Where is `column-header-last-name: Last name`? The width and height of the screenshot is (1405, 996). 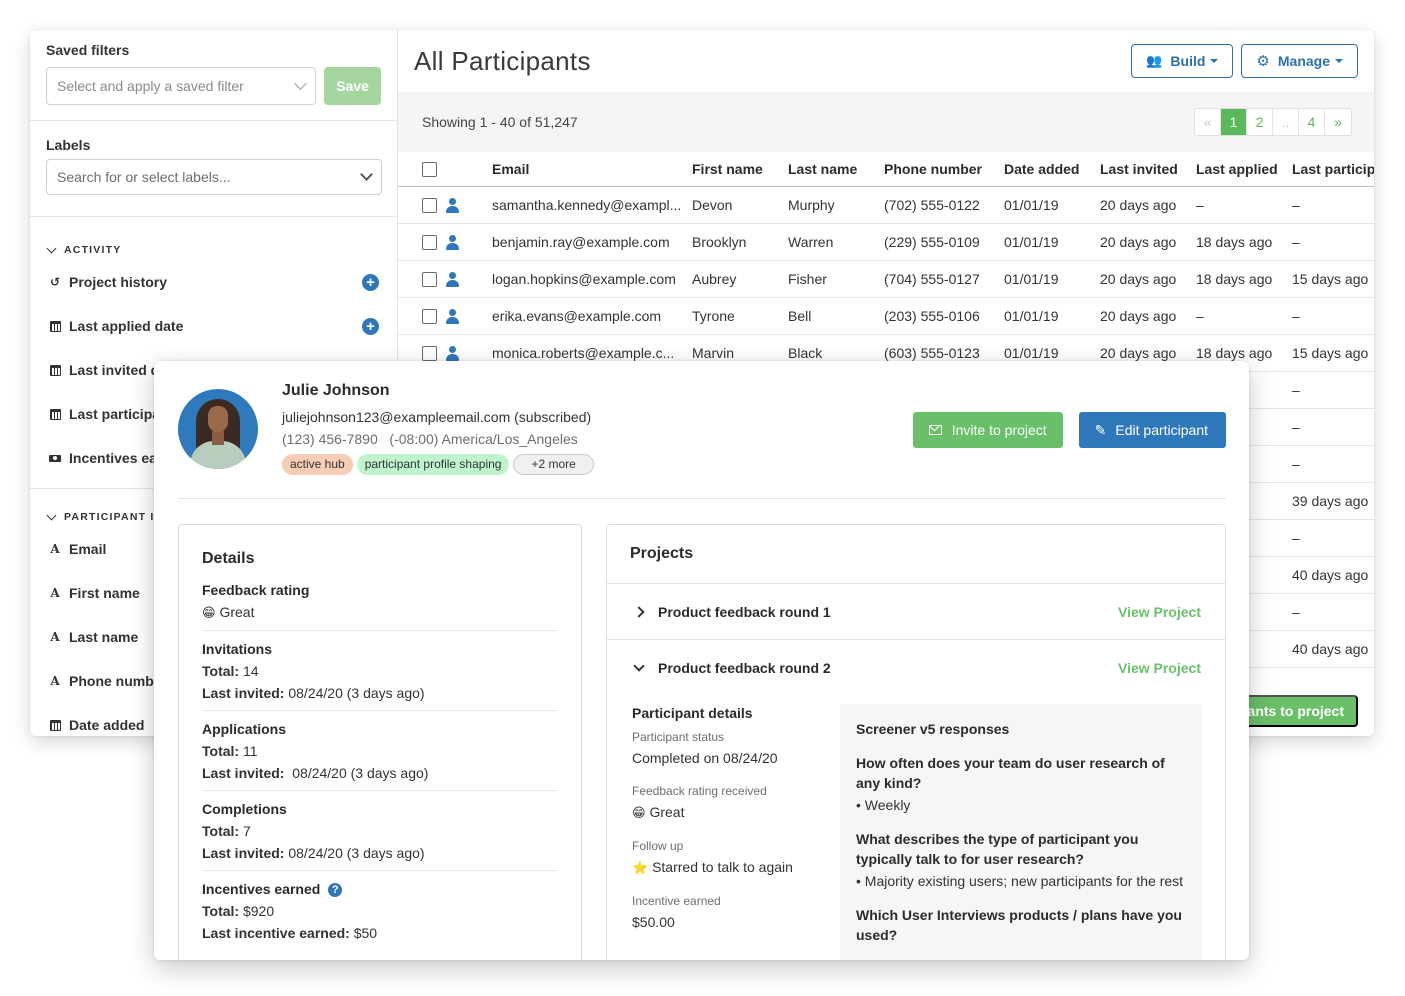
column-header-last-name: Last name is located at coordinates (836, 169).